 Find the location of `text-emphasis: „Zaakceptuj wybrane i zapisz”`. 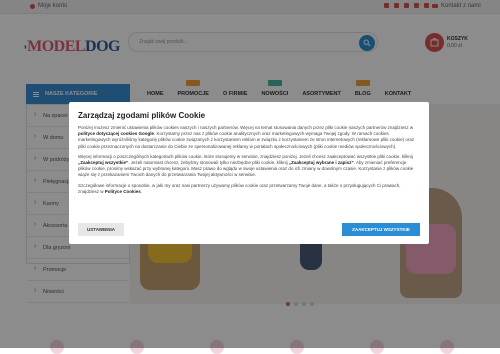

text-emphasis: „Zaakceptuj wybrane i zapisz” is located at coordinates (321, 162).